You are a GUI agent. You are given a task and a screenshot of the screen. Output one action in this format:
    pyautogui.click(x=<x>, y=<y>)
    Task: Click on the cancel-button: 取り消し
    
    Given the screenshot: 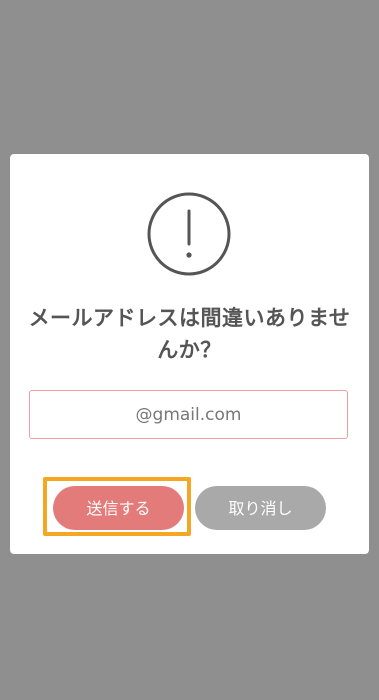 What is the action you would take?
    pyautogui.click(x=260, y=508)
    